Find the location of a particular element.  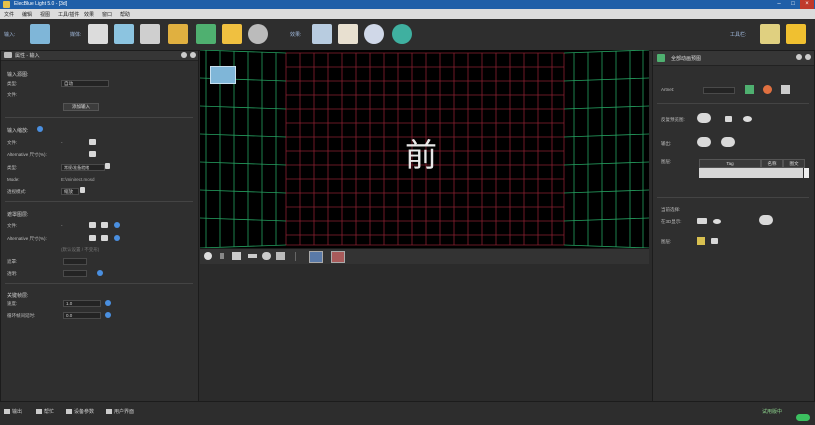

menu-help: 帮助 is located at coordinates (125, 14).